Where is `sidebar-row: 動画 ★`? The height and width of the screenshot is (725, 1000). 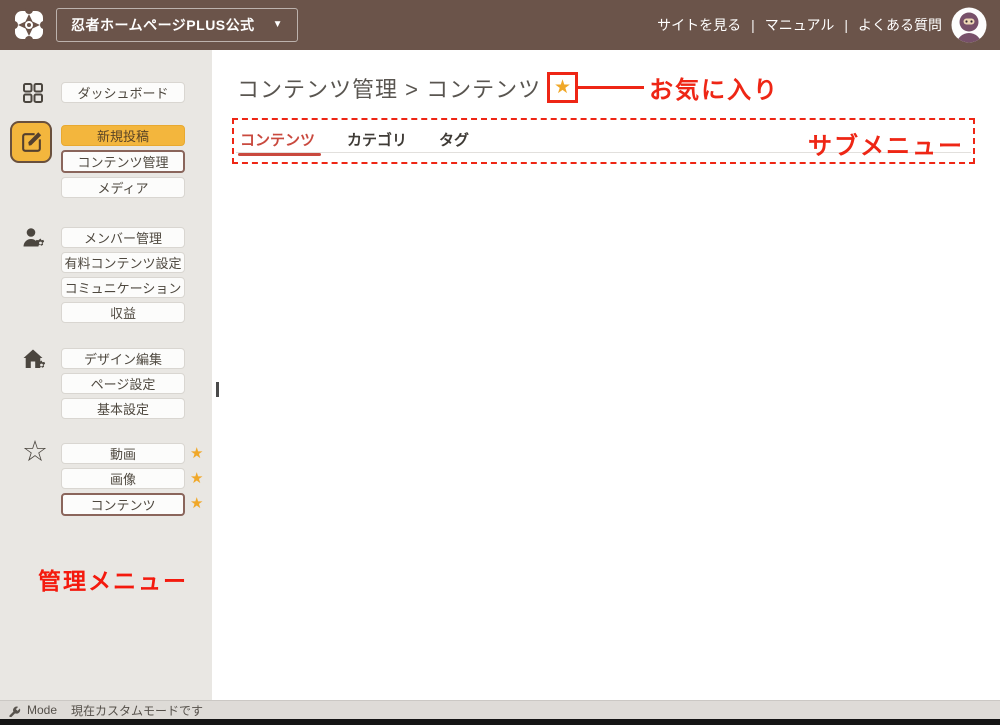 sidebar-row: 動画 ★ is located at coordinates (132, 453).